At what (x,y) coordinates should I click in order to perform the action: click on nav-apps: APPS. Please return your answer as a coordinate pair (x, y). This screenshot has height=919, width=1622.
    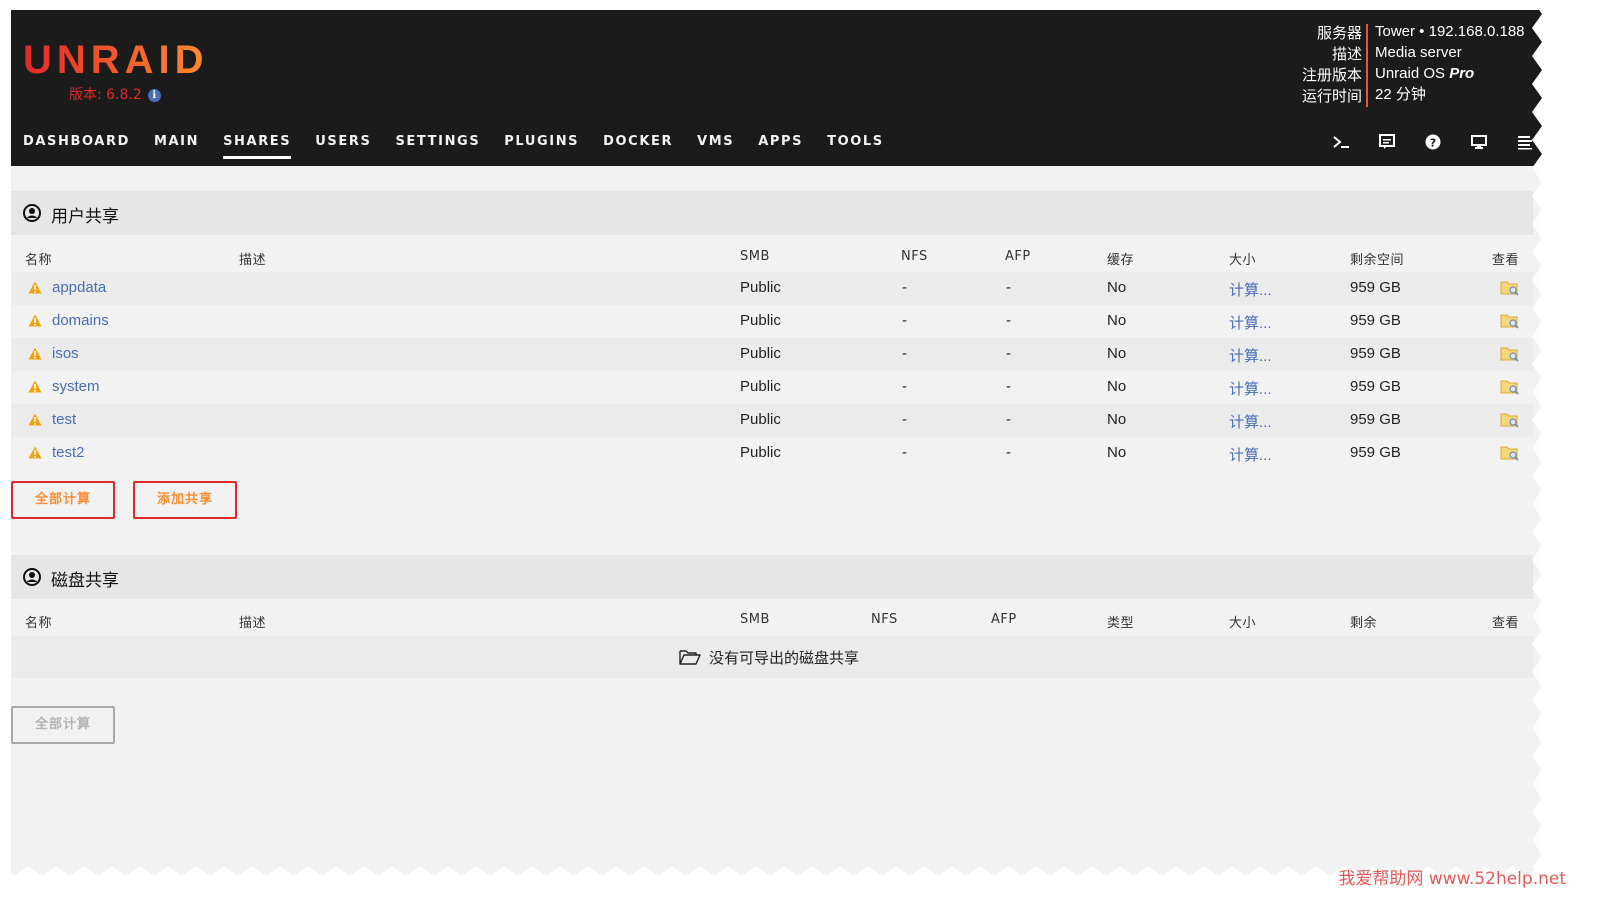
    Looking at the image, I should click on (780, 146).